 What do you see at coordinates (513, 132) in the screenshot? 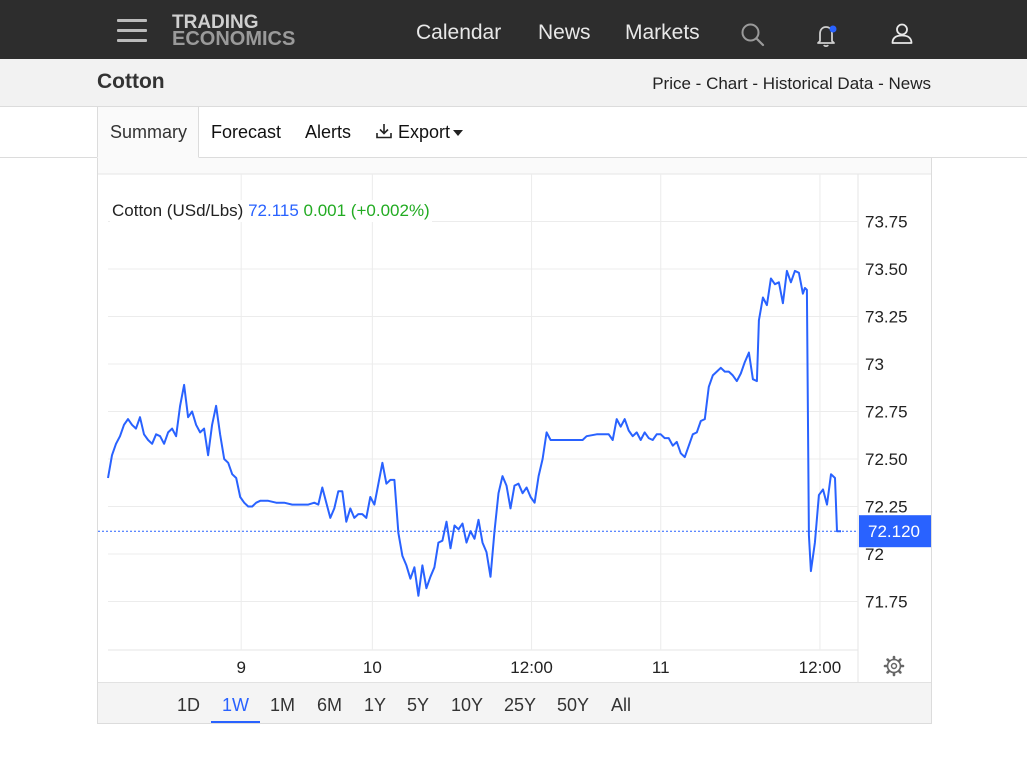
I see `tab-bar: Summary Forecast Alerts Export` at bounding box center [513, 132].